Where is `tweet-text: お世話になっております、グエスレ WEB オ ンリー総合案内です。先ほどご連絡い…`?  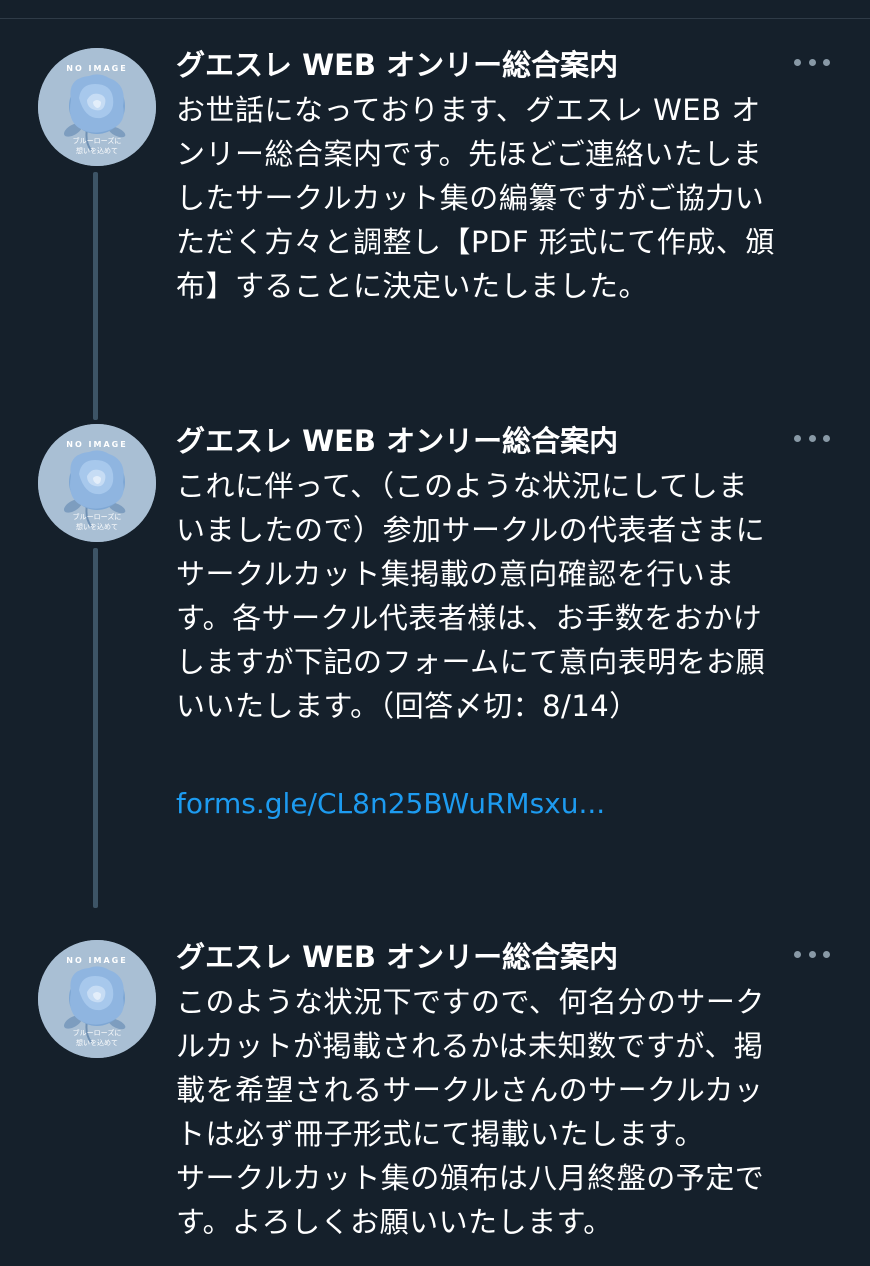 tweet-text: お世話になっております、グエスレ WEB オ ンリー総合案内です。先ほどご連絡い… is located at coordinates (475, 198).